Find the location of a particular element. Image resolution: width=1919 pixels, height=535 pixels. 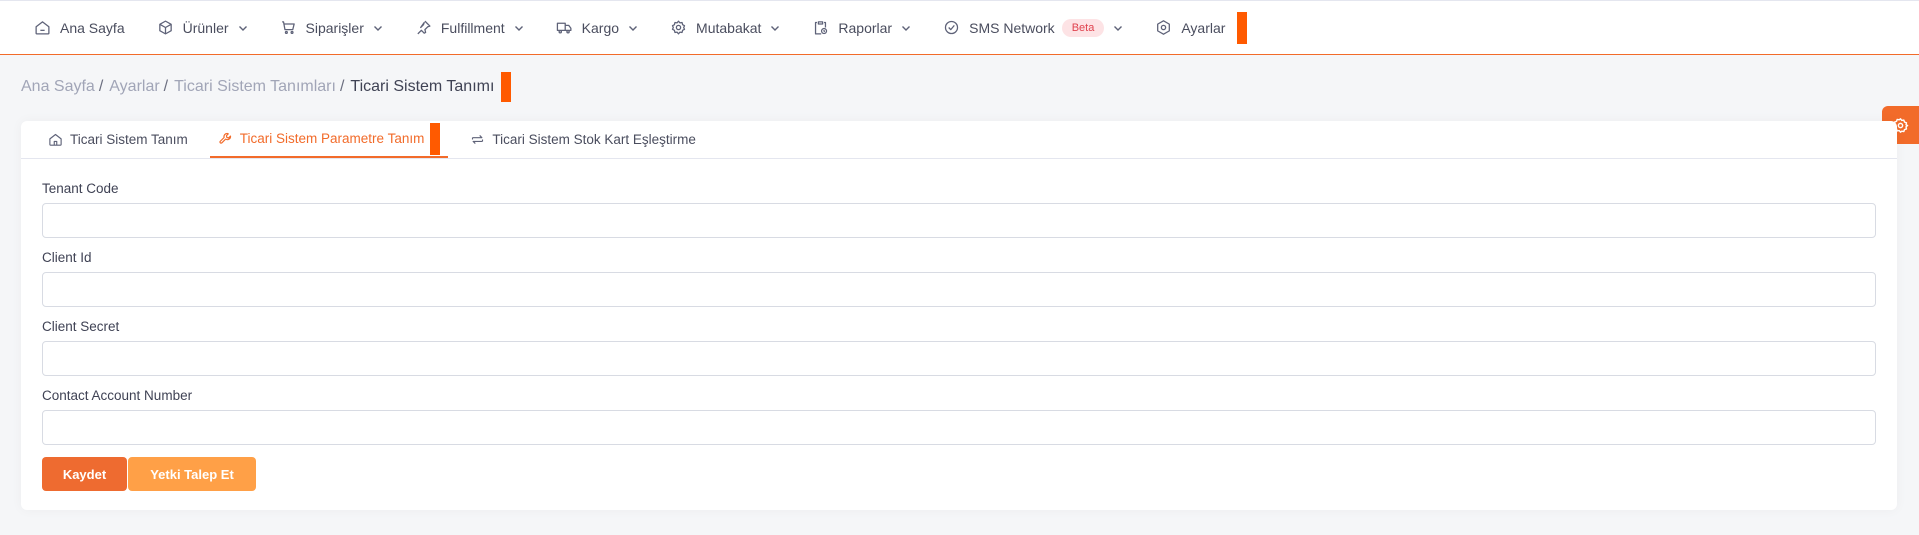

nav-item-ayarlar: Ayarlar is located at coordinates (1190, 27).